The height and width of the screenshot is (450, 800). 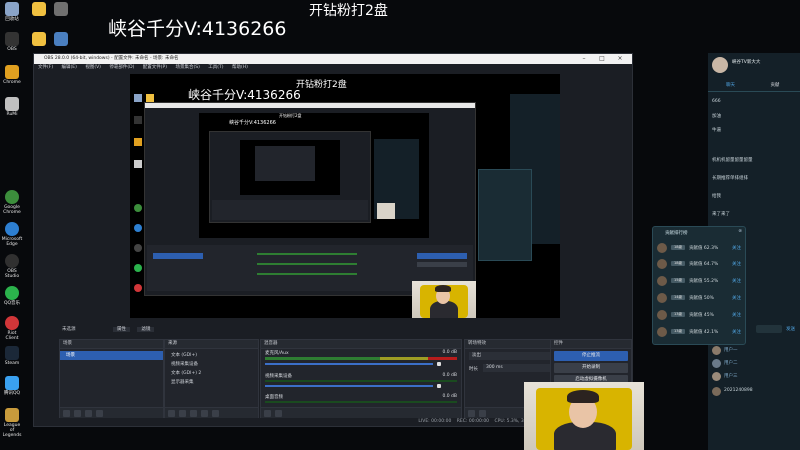 I want to click on rank-row: 15级 贡献值 55.2% 关注, so click(x=699, y=281).